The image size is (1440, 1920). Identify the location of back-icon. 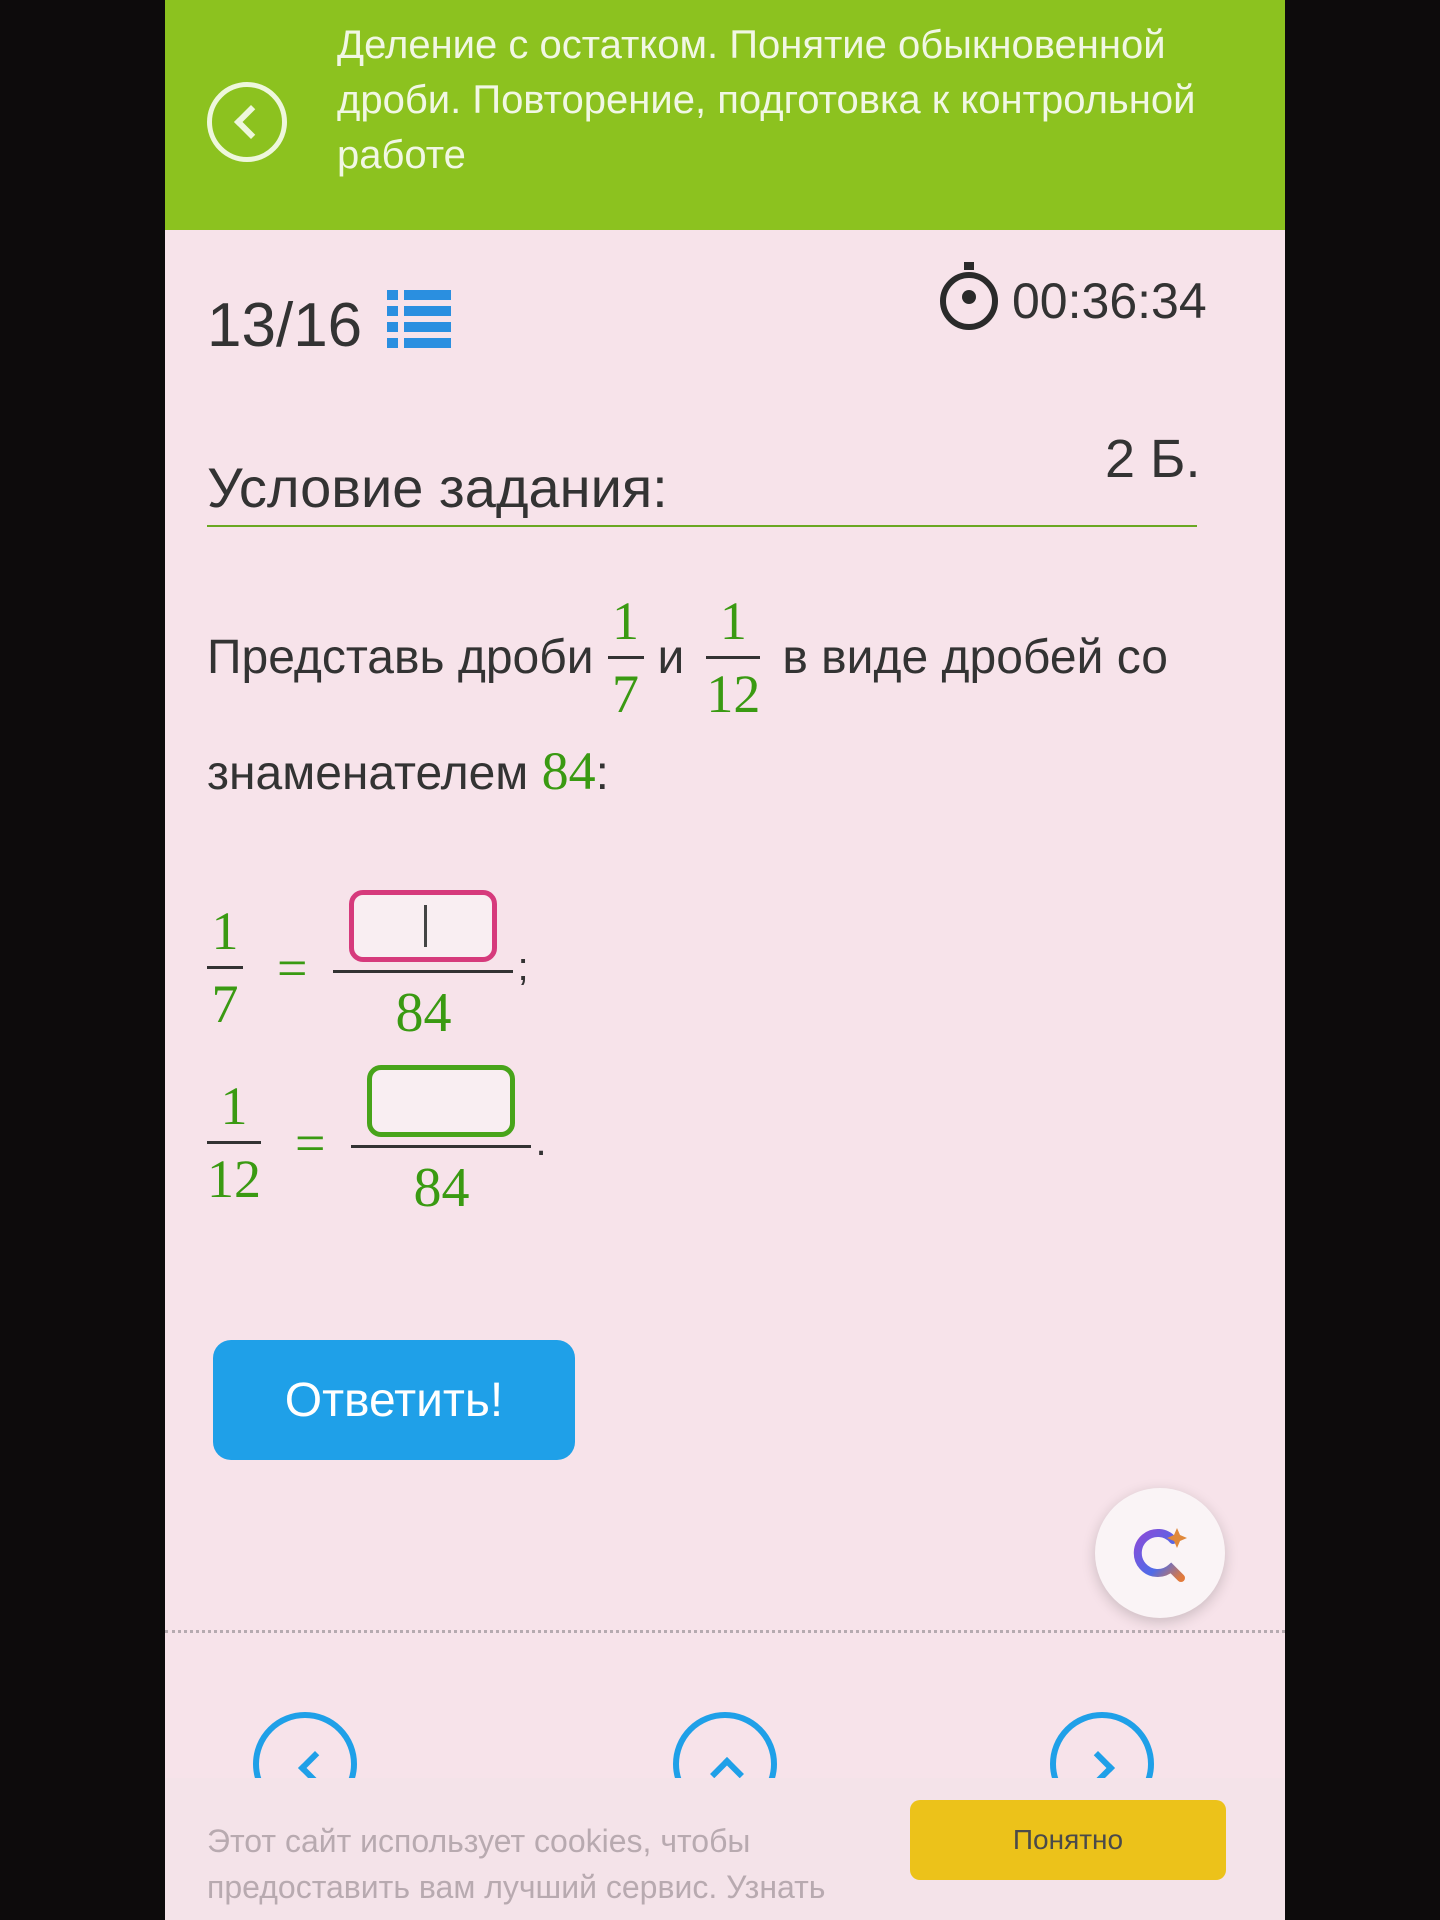
(251, 122).